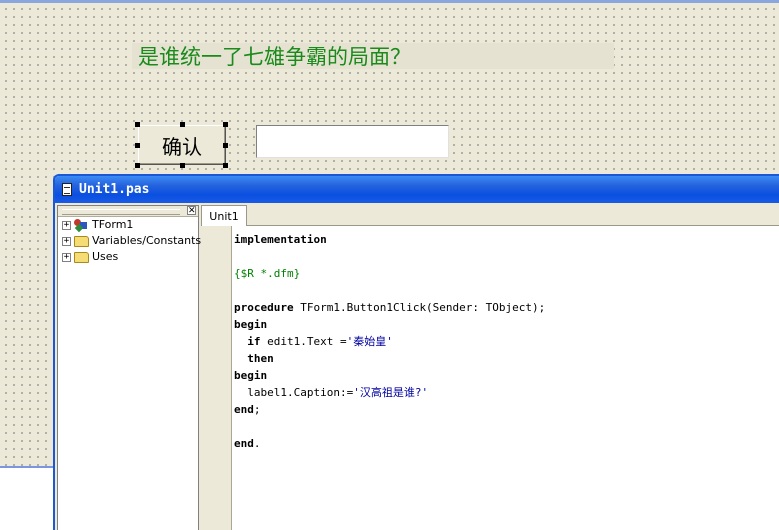 The width and height of the screenshot is (779, 530). Describe the element at coordinates (224, 215) in the screenshot. I see `tab-unit1: Unit1` at that location.